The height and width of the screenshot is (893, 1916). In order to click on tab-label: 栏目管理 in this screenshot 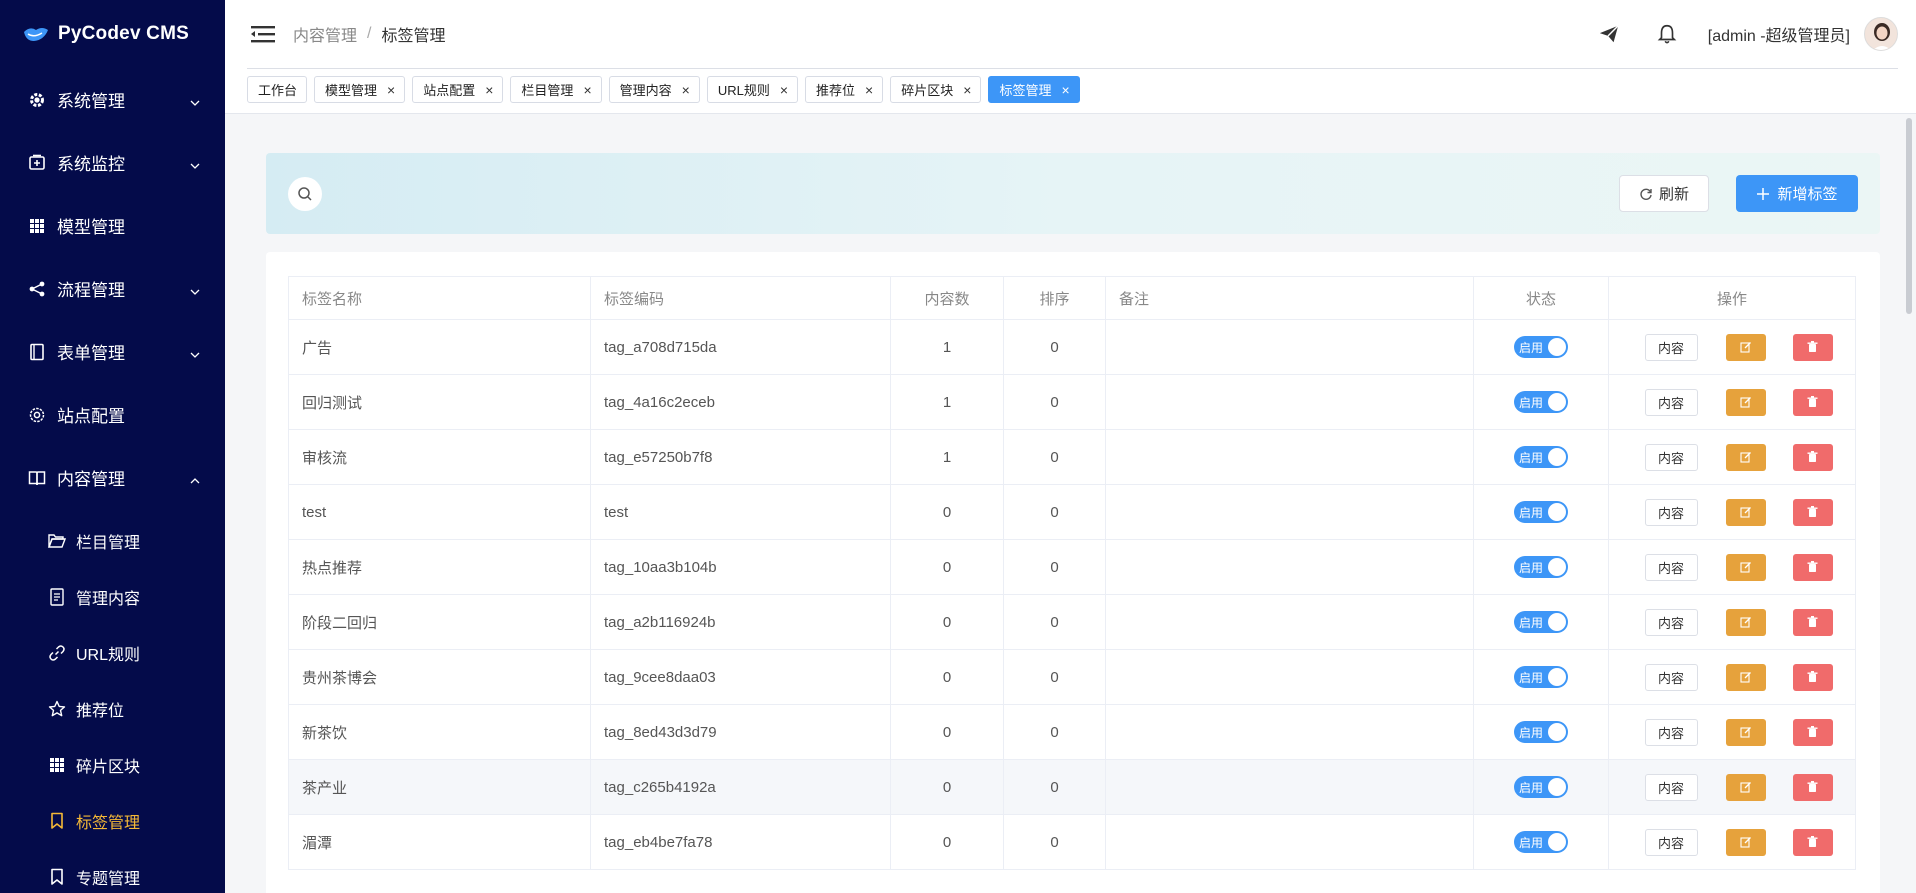, I will do `click(547, 90)`.